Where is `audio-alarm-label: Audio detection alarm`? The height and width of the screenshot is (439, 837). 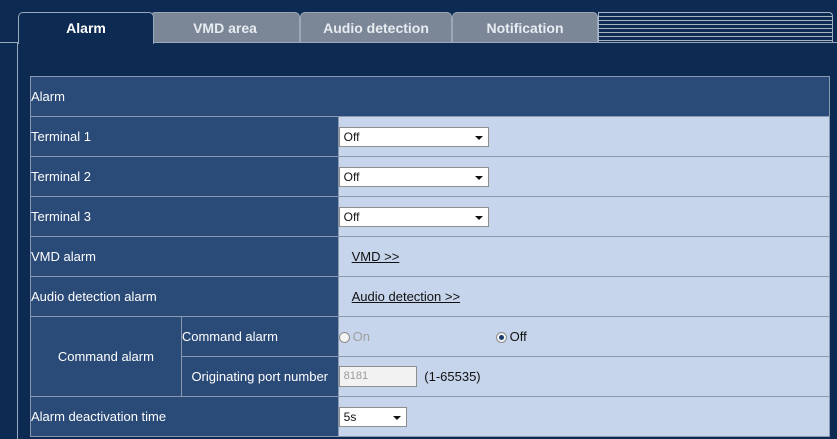 audio-alarm-label: Audio detection alarm is located at coordinates (184, 296).